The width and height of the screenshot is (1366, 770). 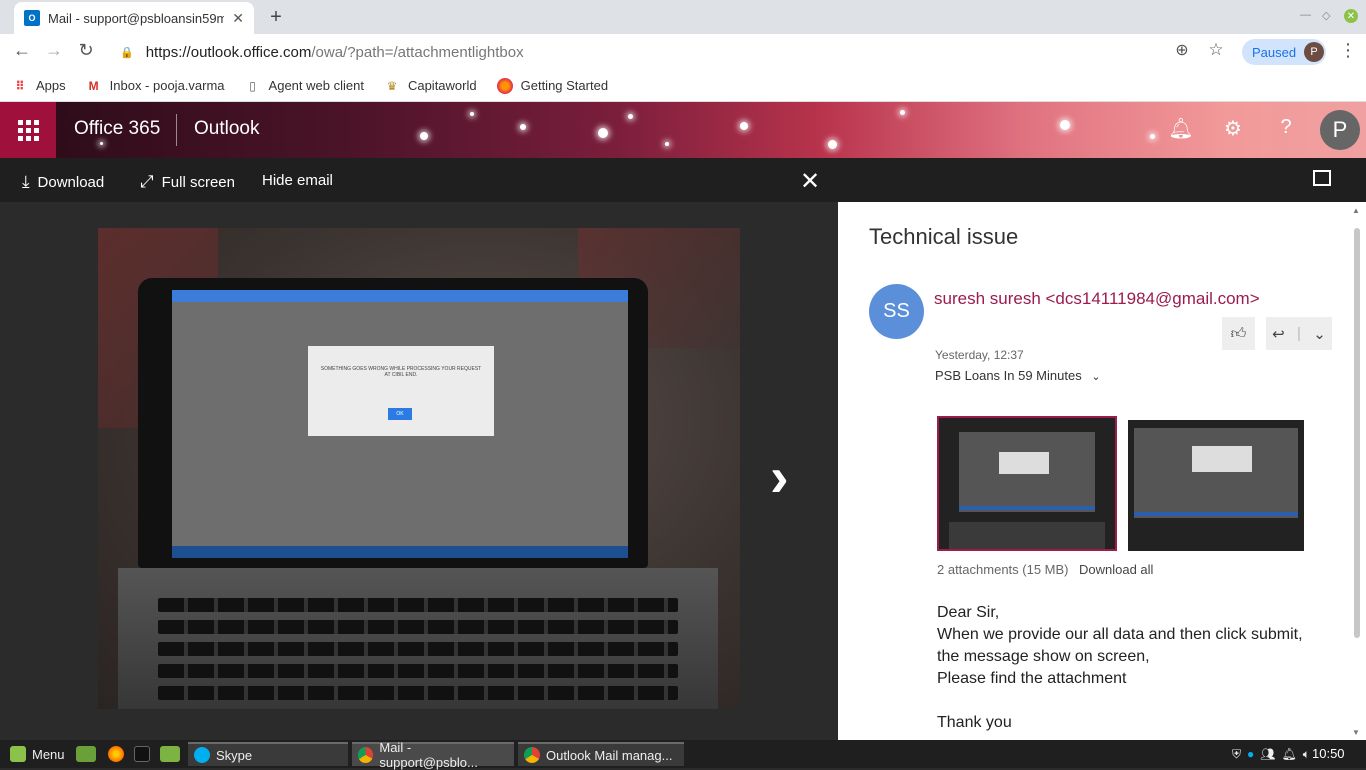 What do you see at coordinates (979, 355) in the screenshot?
I see `email-timestamp: Yesterday, 12:37` at bounding box center [979, 355].